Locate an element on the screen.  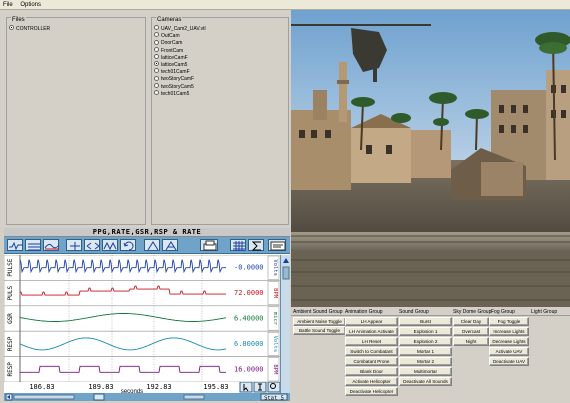
sky-dome-button: Night is located at coordinates (471, 341).